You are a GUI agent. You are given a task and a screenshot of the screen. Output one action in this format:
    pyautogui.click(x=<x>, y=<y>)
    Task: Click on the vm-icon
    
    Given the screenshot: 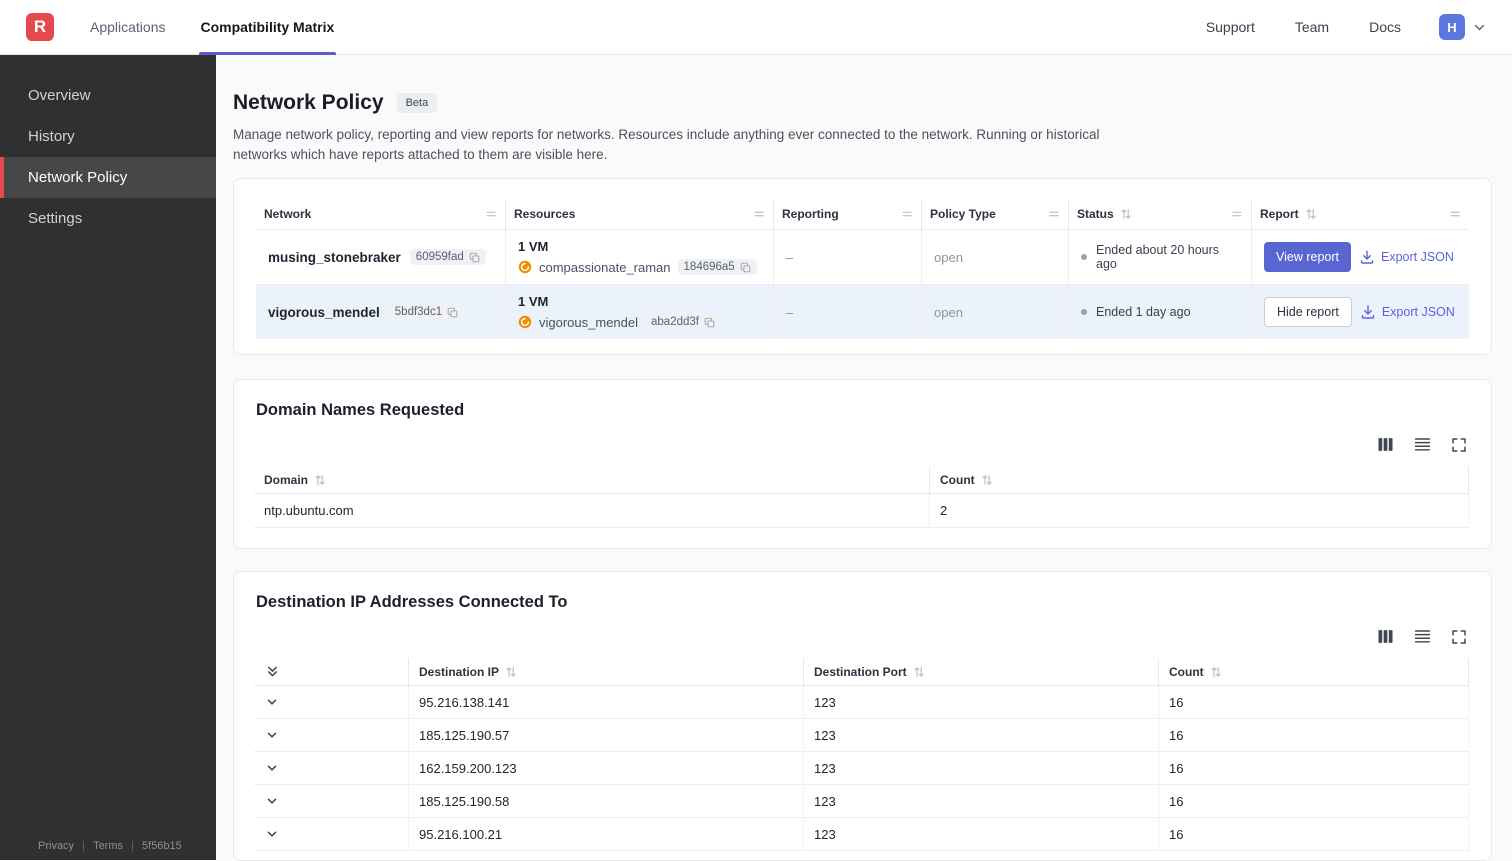 What is the action you would take?
    pyautogui.click(x=525, y=267)
    